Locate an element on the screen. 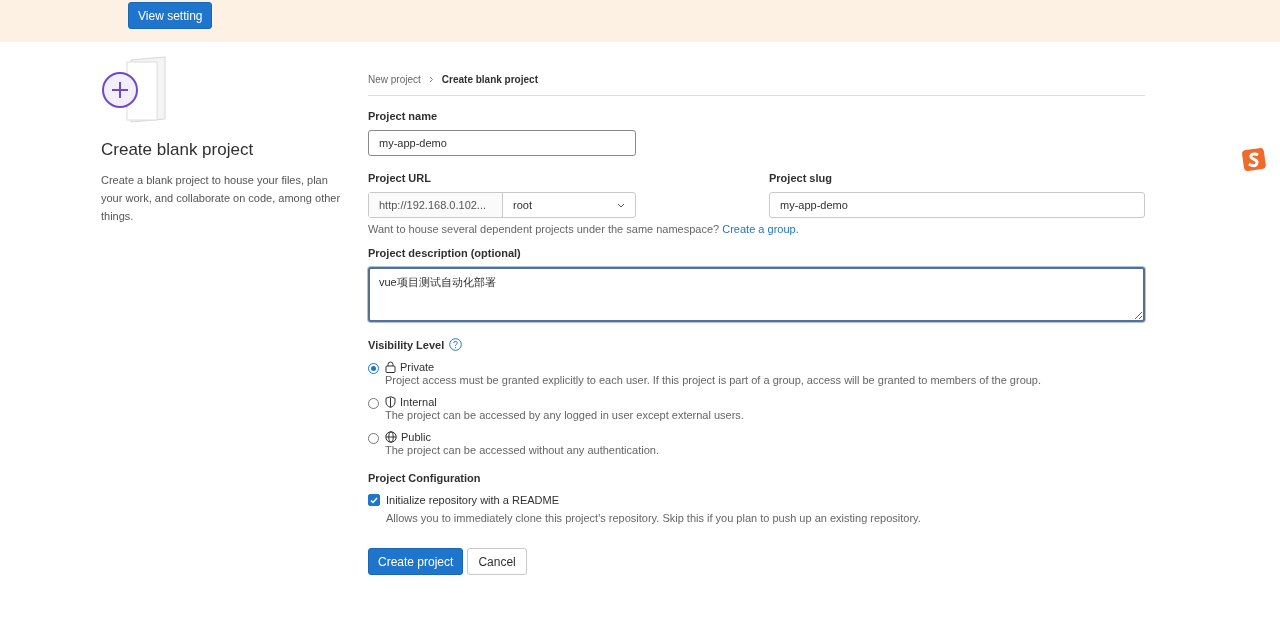  project-slug-input: my-app-demo is located at coordinates (957, 205).